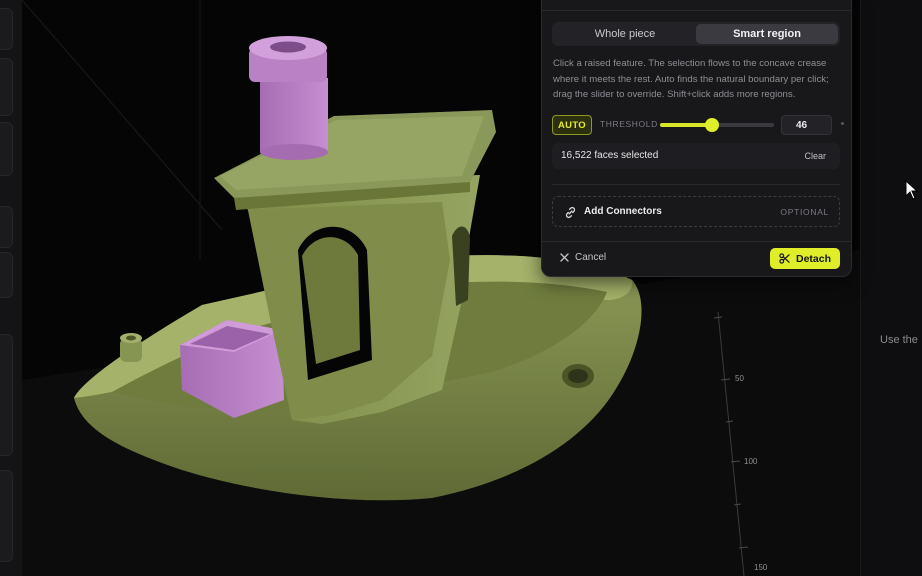  What do you see at coordinates (696, 5) in the screenshot?
I see `panel-header` at bounding box center [696, 5].